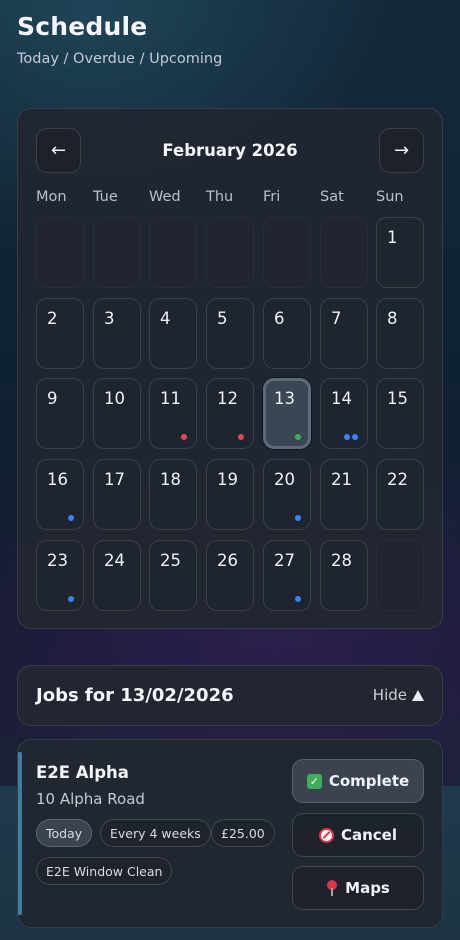  Describe the element at coordinates (120, 59) in the screenshot. I see `page-subtitle: Today / Overdue / Upcoming` at that location.